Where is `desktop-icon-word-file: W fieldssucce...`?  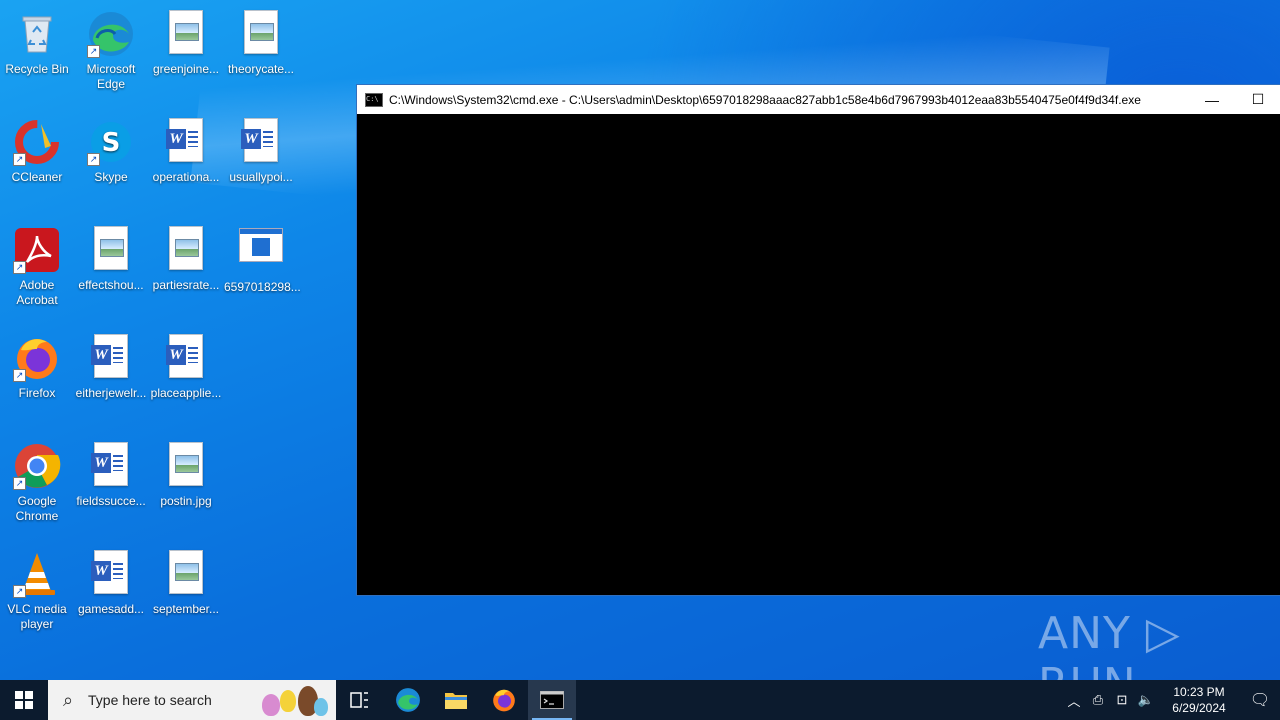
desktop-icon-word-file: W fieldssucce... is located at coordinates (111, 472).